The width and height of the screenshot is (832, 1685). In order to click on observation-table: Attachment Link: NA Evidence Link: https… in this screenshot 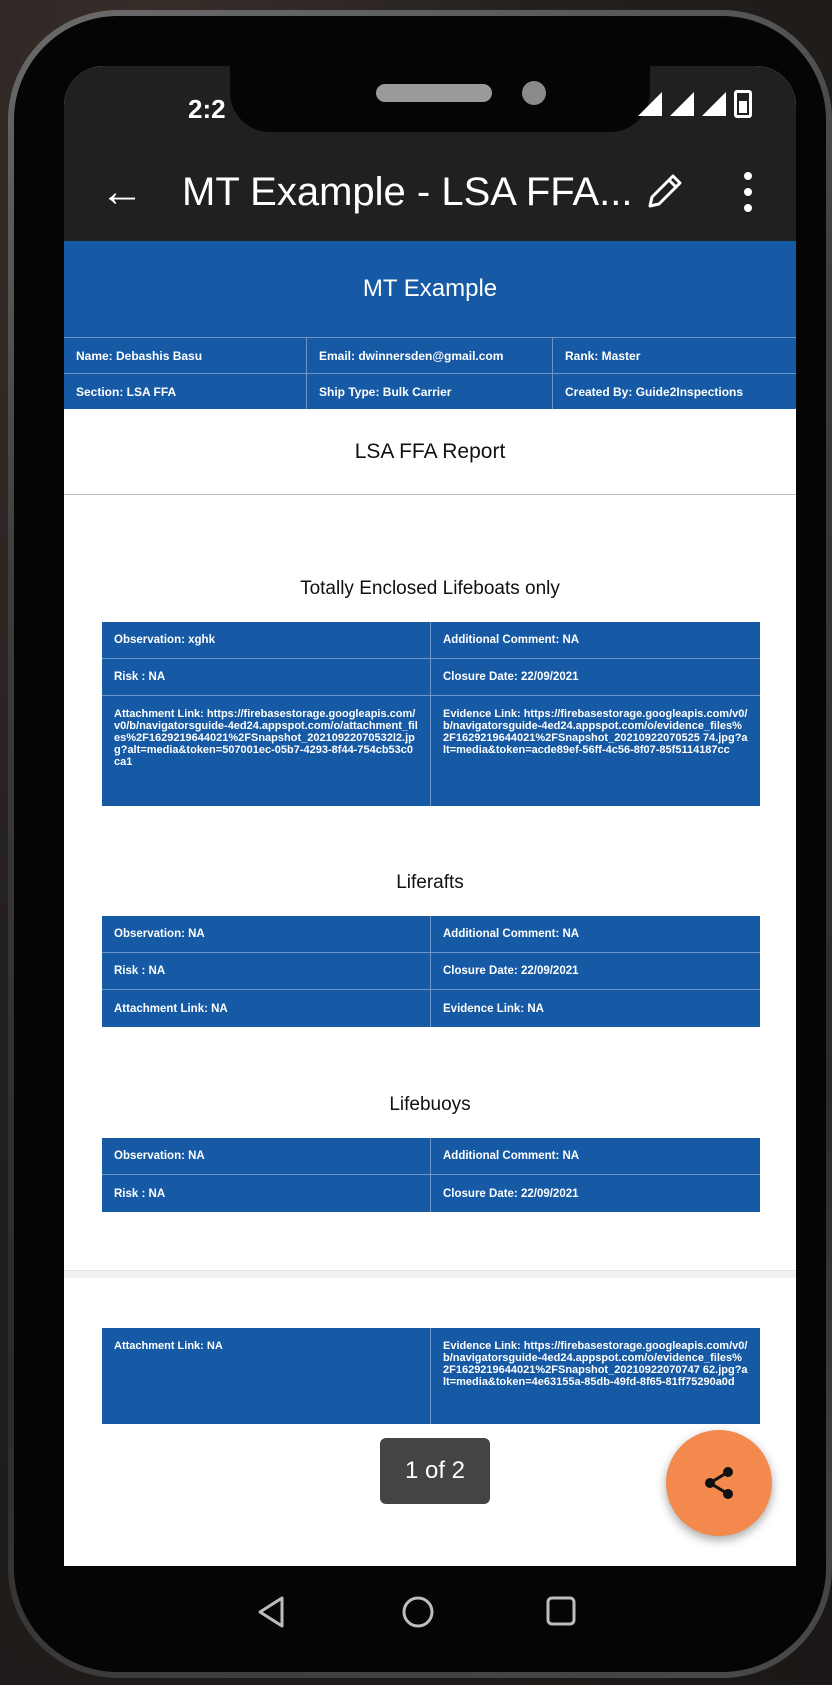, I will do `click(431, 1376)`.